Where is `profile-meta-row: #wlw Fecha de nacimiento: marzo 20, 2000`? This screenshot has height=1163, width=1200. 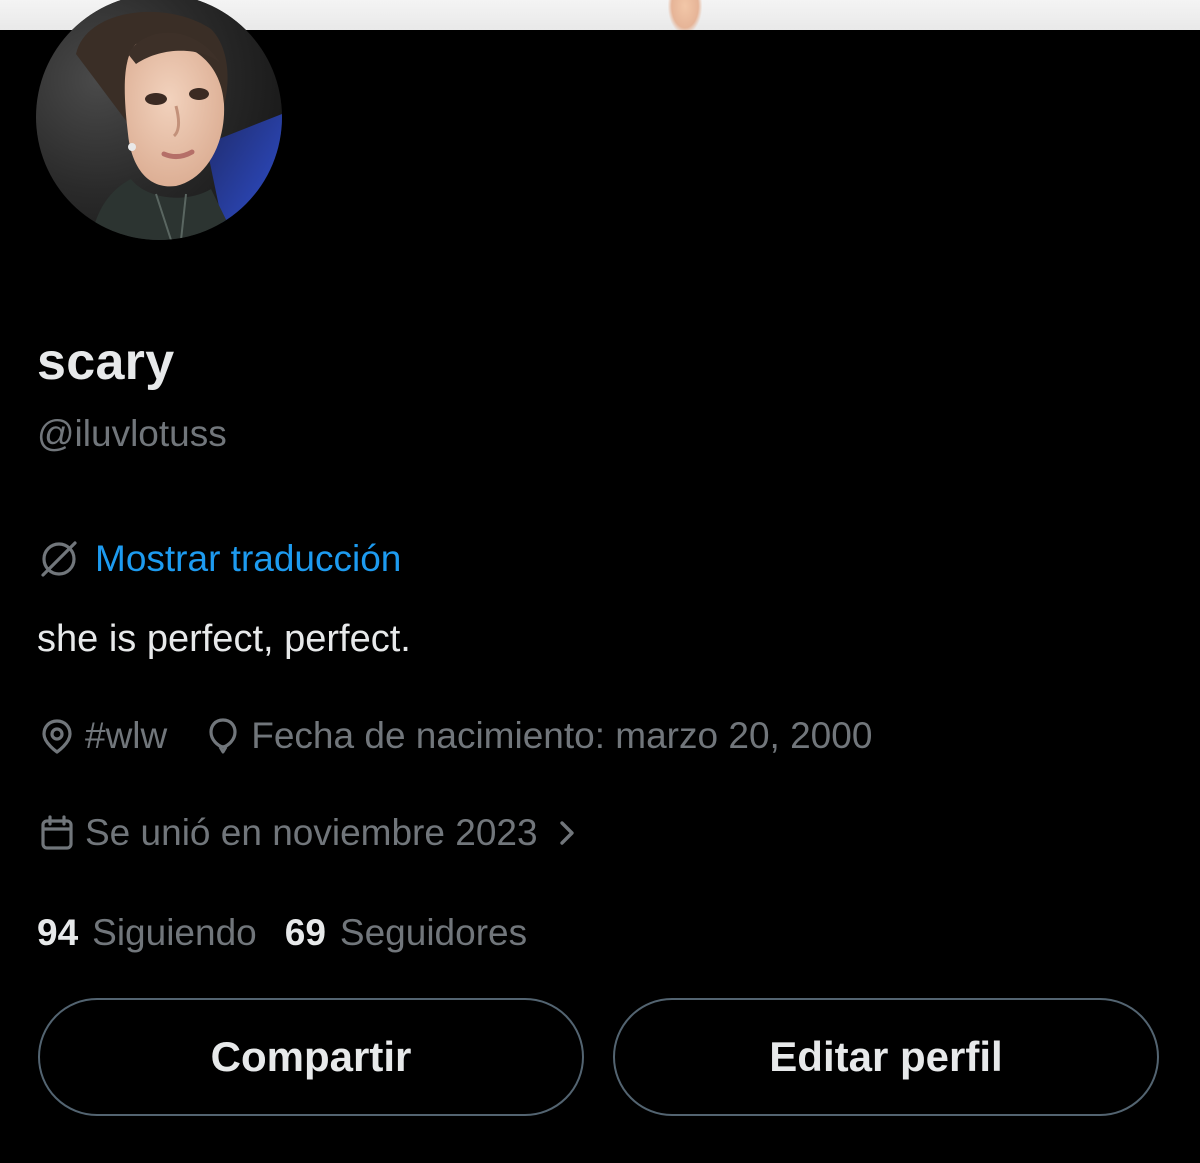 profile-meta-row: #wlw Fecha de nacimiento: marzo 20, 2000 is located at coordinates (454, 736).